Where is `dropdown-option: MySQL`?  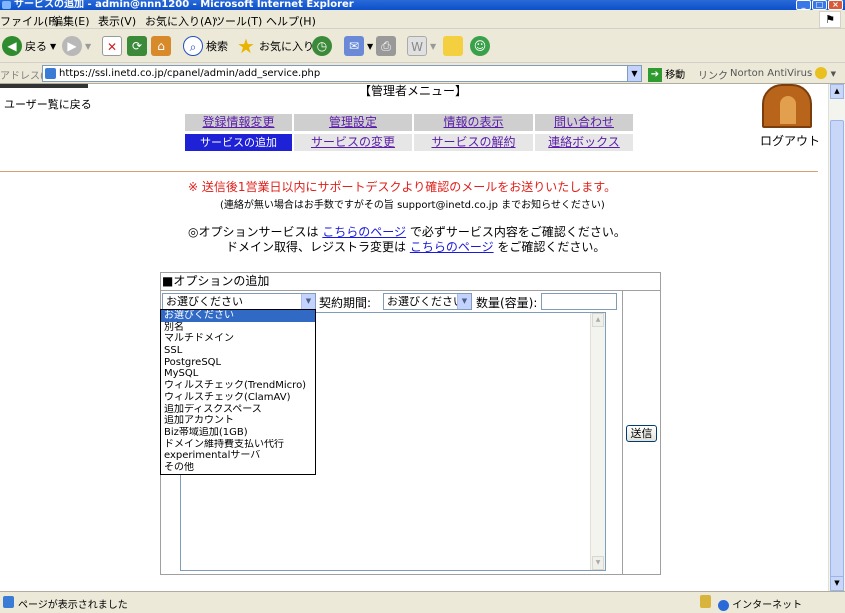 dropdown-option: MySQL is located at coordinates (238, 374).